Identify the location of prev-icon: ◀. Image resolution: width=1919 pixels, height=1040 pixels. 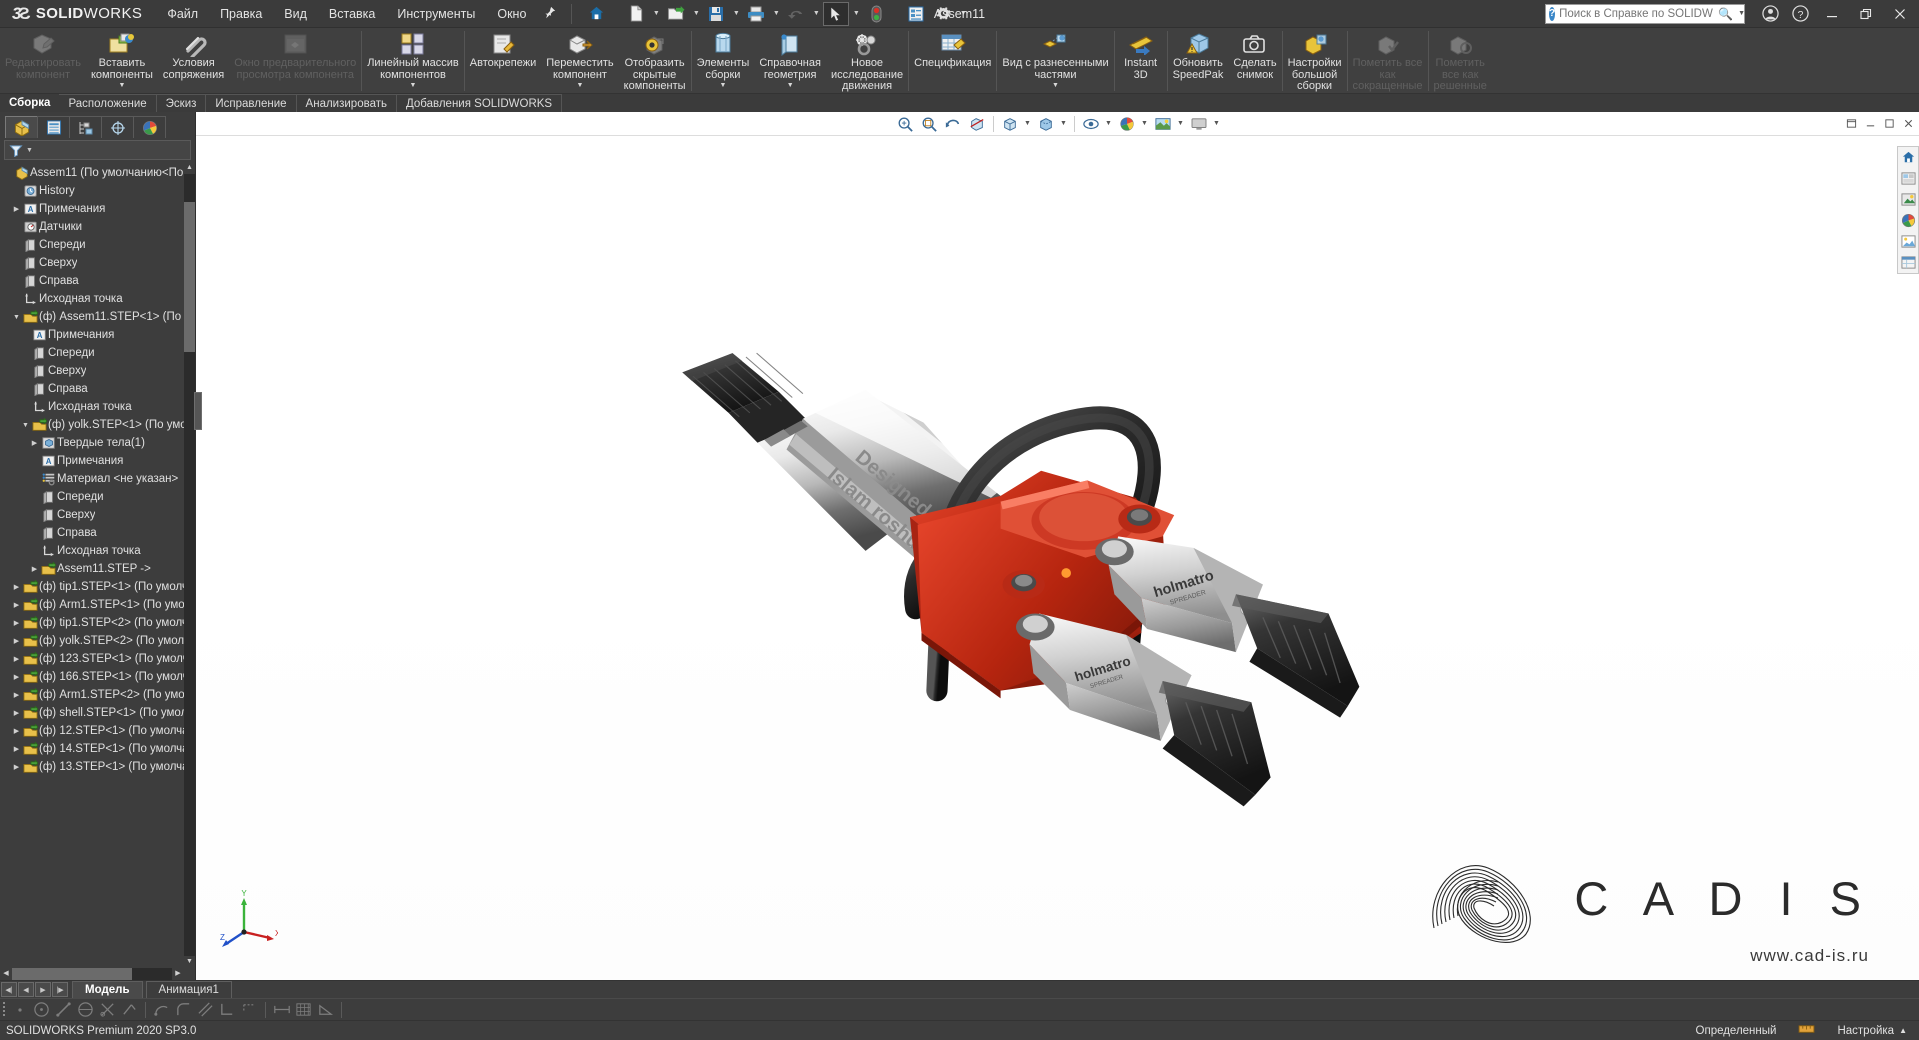
(26, 989).